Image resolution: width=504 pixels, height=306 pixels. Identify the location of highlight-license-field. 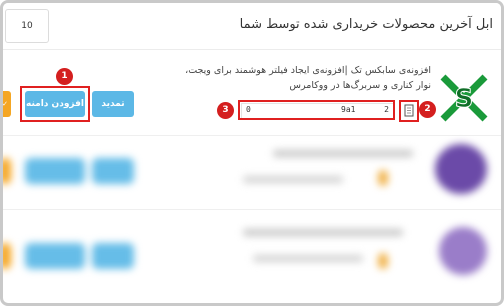
(316, 110).